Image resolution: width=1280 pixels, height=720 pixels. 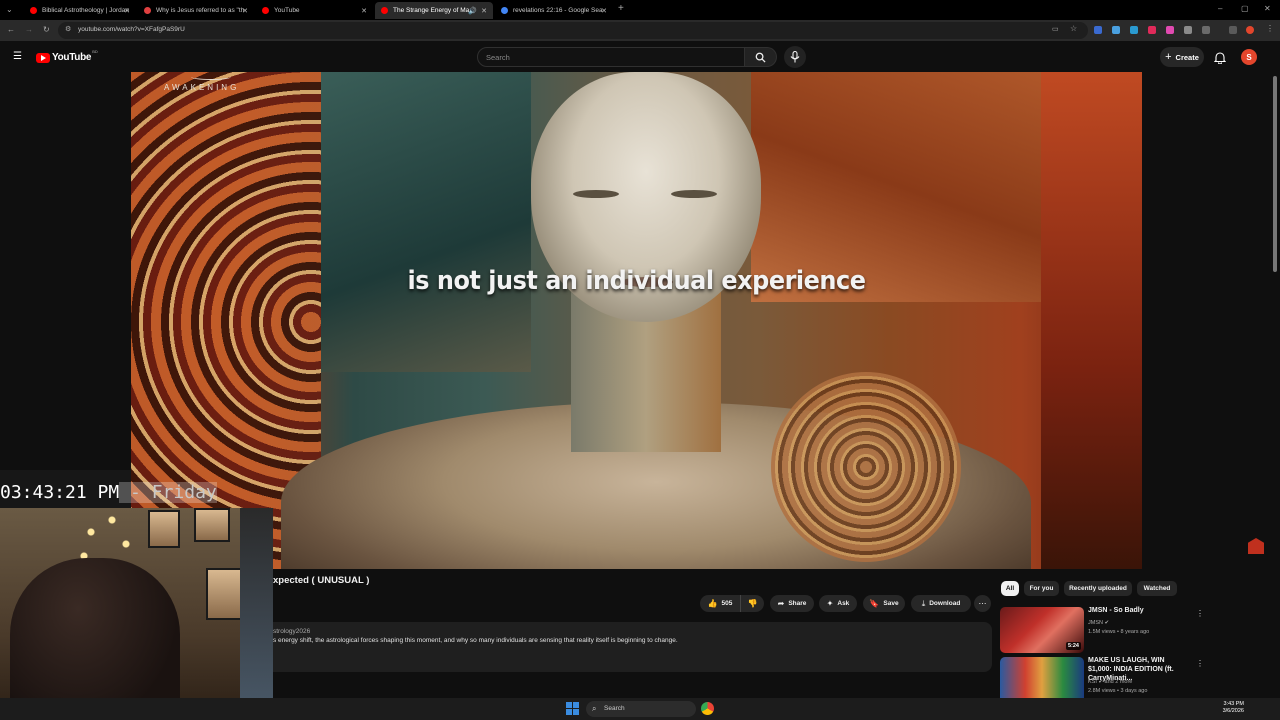 I want to click on recommendation-thumbnail: 5:24, so click(x=1042, y=630).